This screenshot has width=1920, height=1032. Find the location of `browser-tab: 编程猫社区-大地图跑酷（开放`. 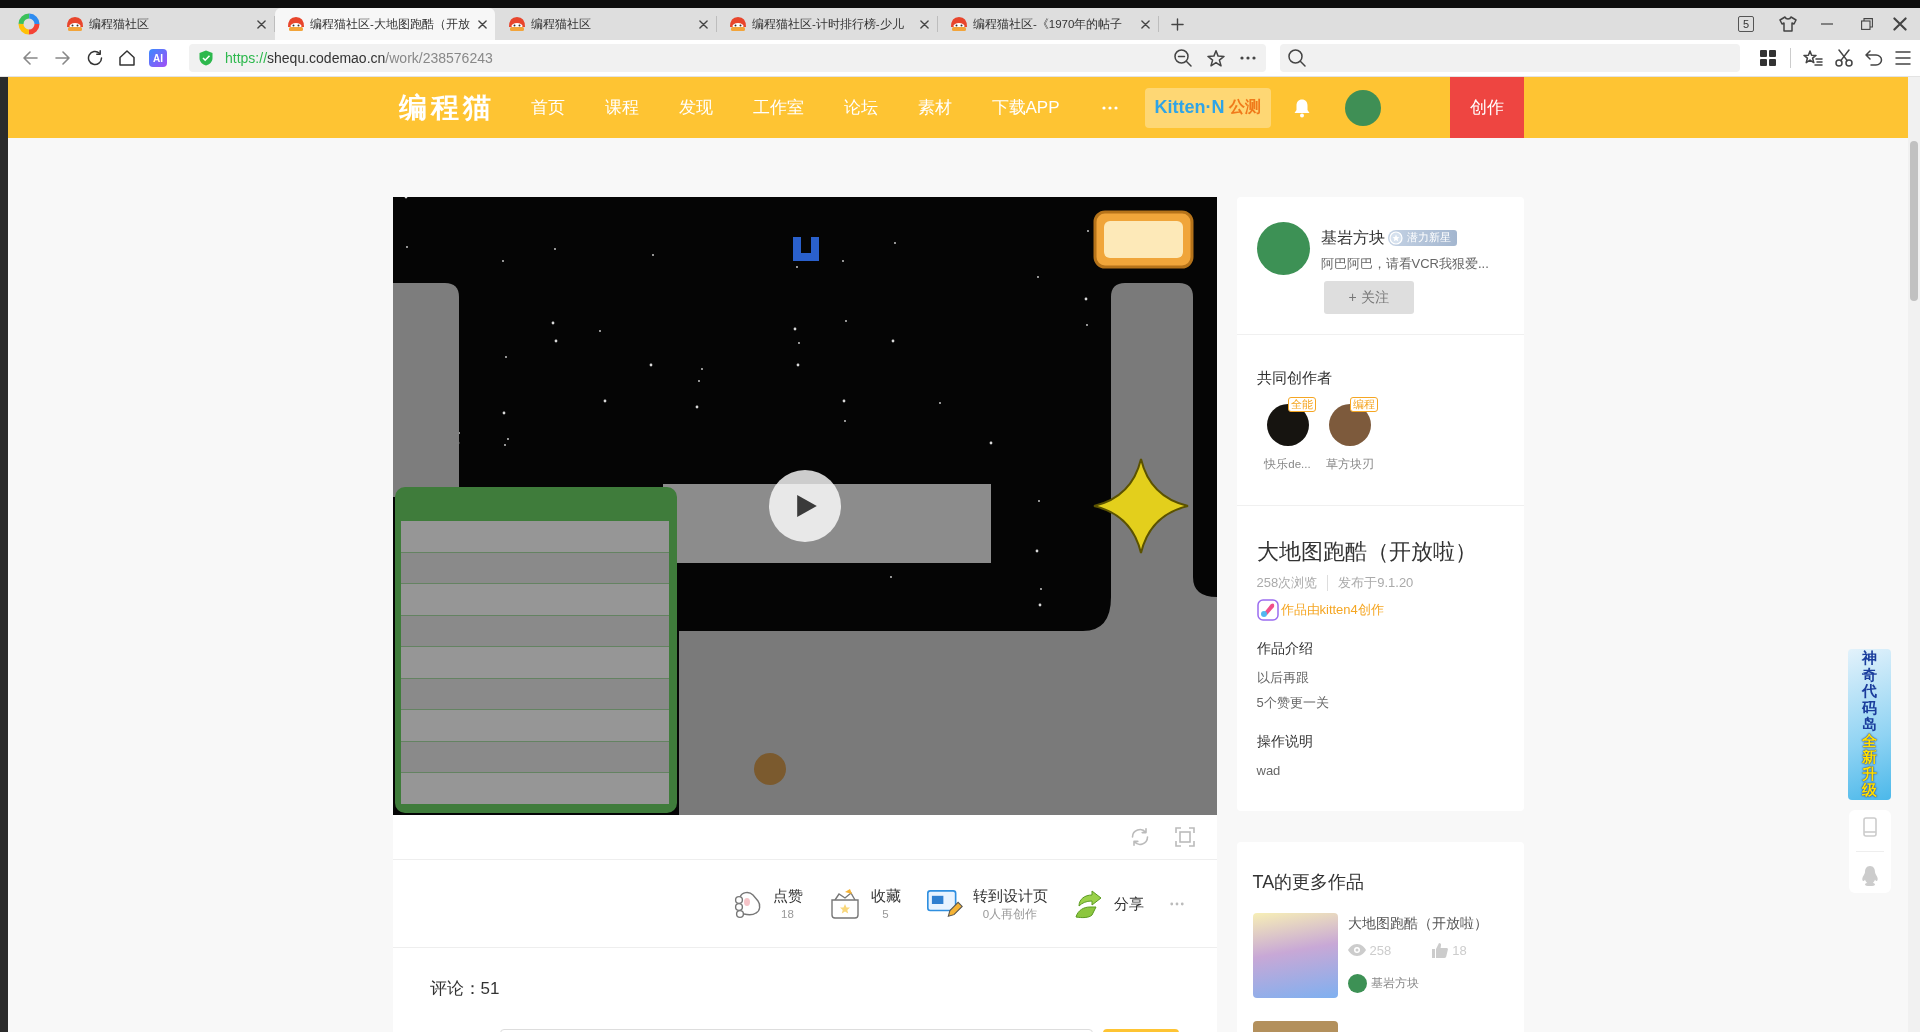

browser-tab: 编程猫社区-大地图跑酷（开放 is located at coordinates (385, 24).